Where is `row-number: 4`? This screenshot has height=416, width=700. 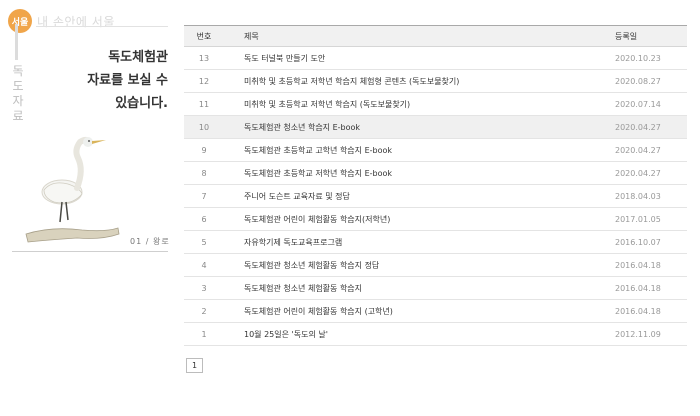
row-number: 4 is located at coordinates (204, 265).